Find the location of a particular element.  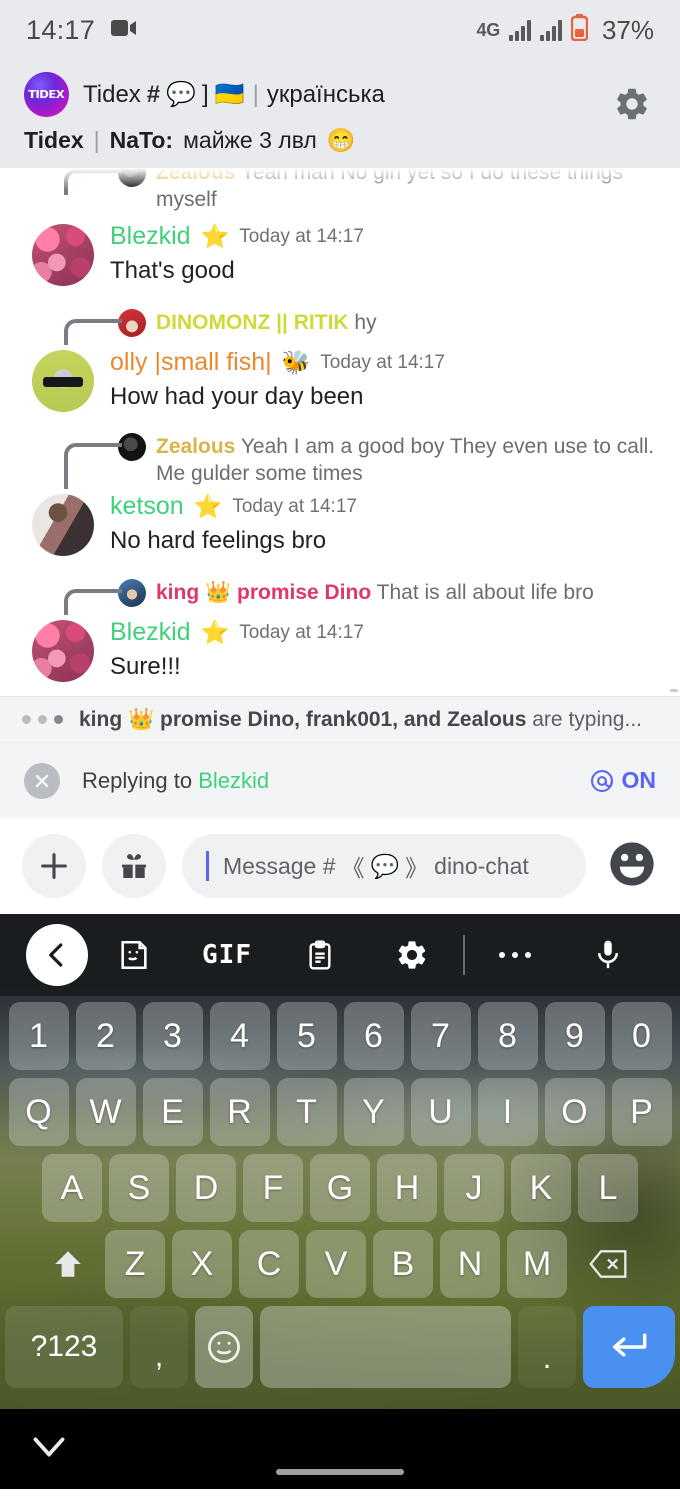

gift-icon is located at coordinates (134, 866).